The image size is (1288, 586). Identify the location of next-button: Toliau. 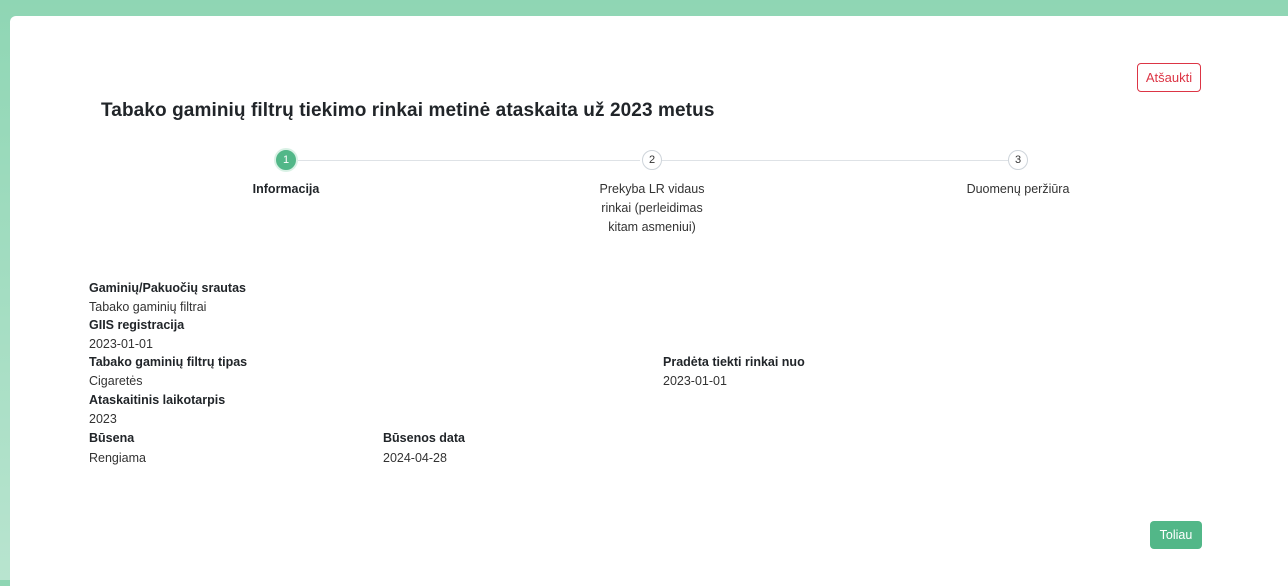
(1176, 535).